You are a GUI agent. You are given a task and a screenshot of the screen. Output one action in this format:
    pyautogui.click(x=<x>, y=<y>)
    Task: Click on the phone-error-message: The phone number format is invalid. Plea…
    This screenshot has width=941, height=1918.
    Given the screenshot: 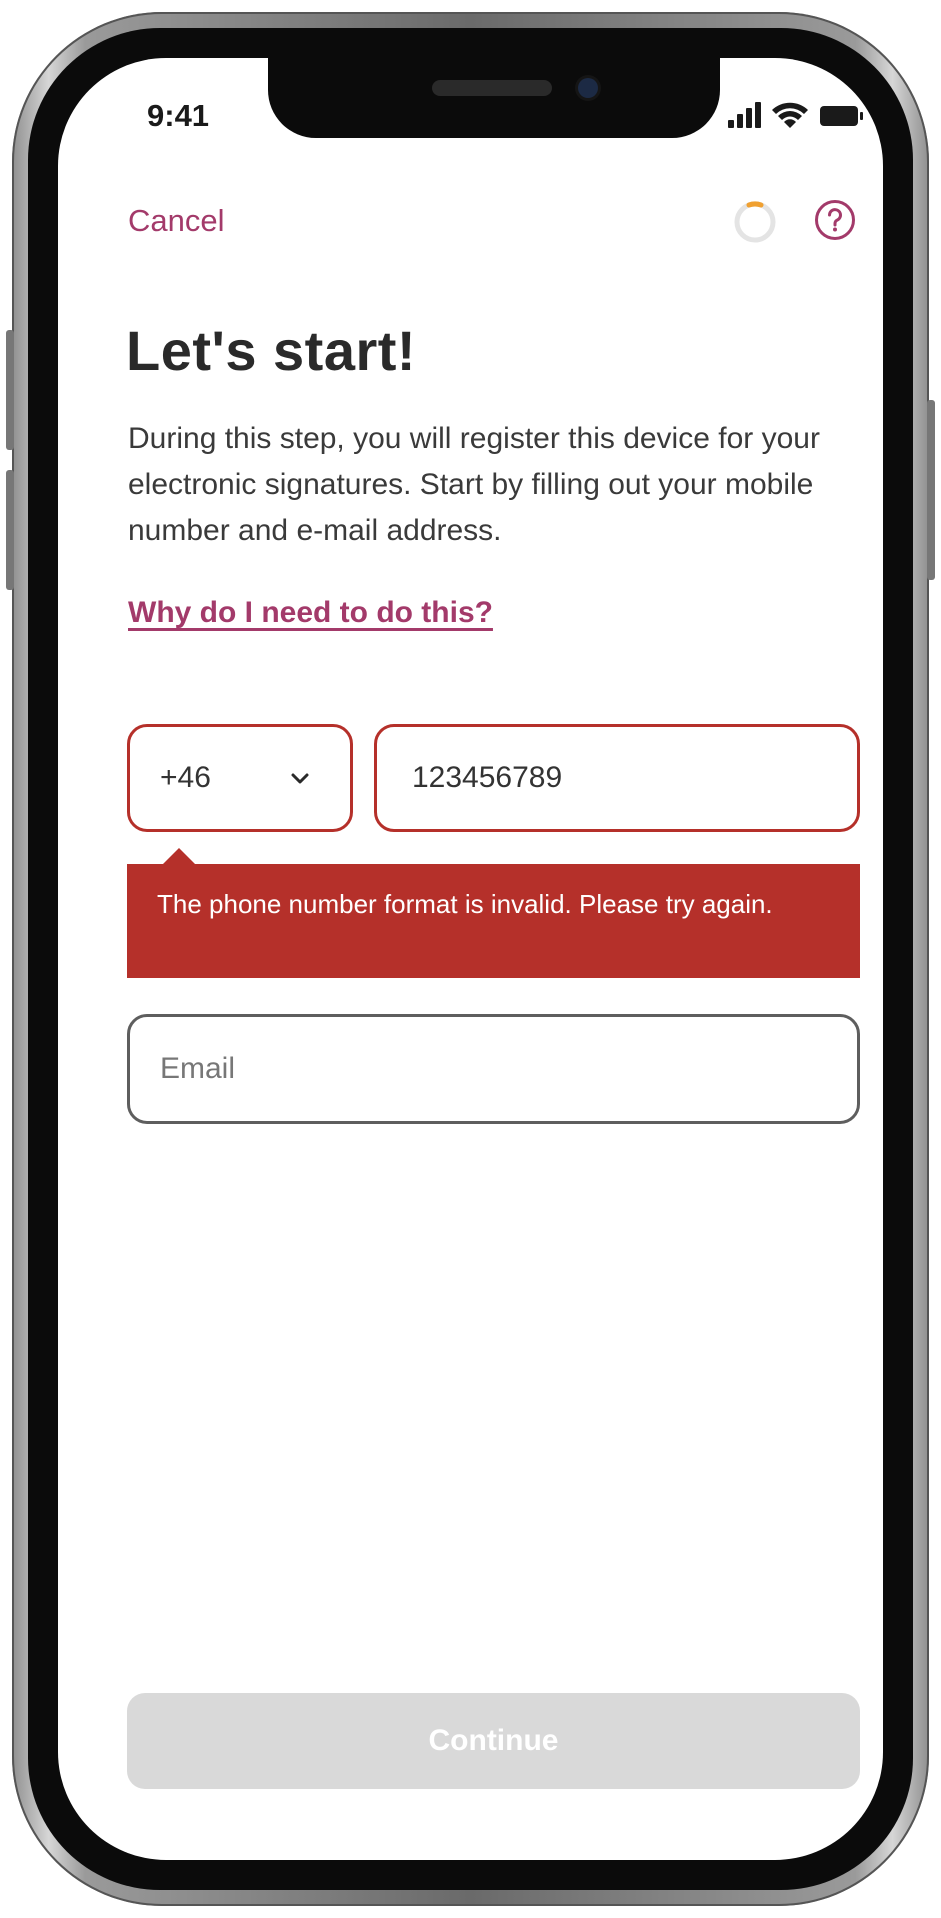 What is the action you would take?
    pyautogui.click(x=493, y=921)
    